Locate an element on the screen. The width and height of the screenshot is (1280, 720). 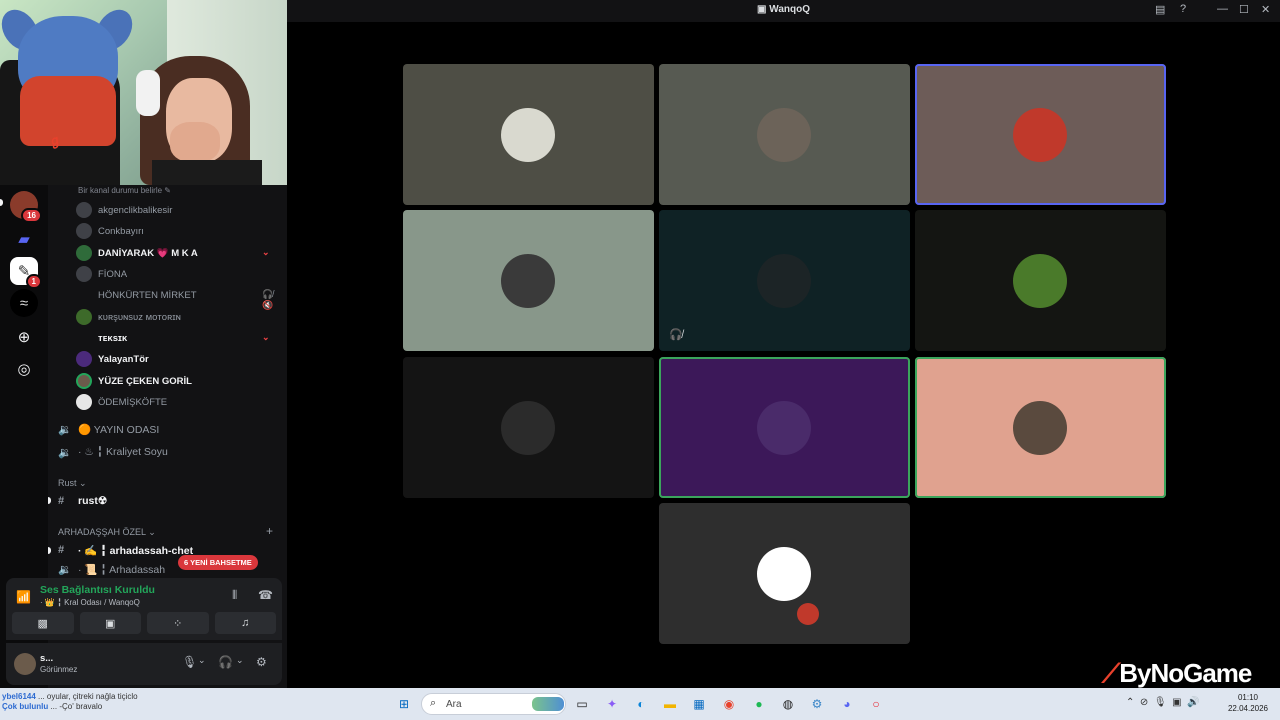
participant-tile: 🎧̸ is located at coordinates (784, 280).